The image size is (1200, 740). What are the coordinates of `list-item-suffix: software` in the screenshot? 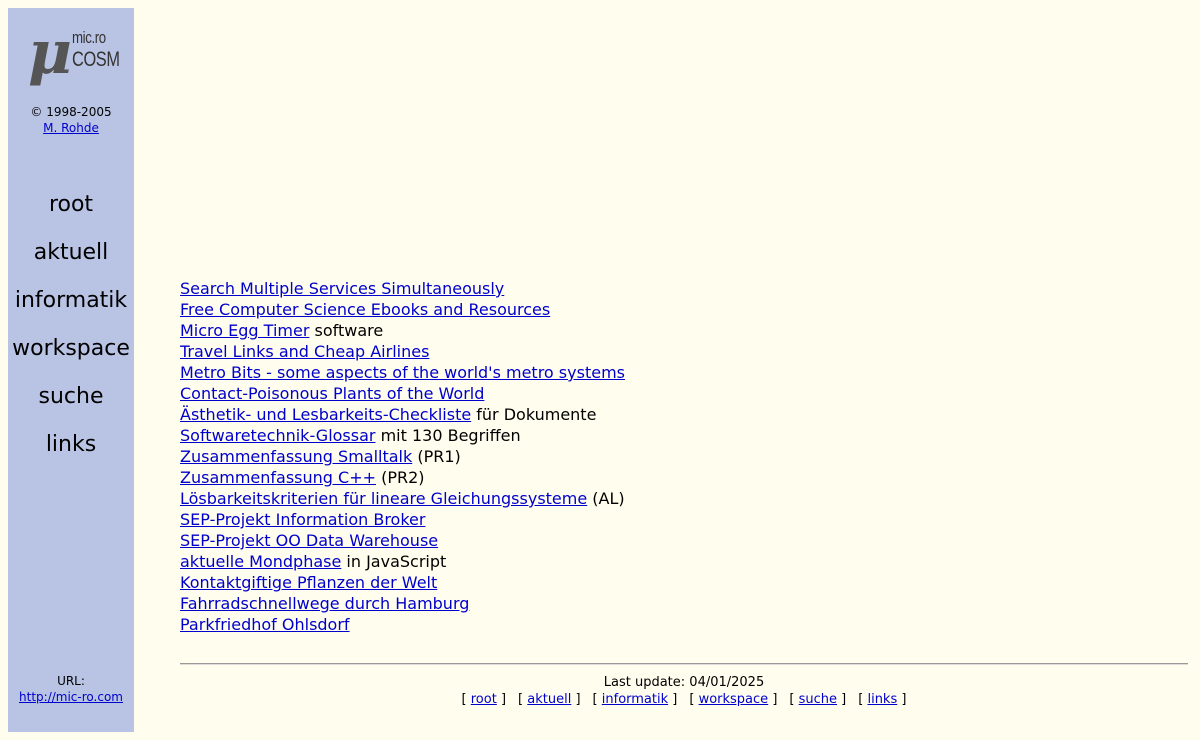 It's located at (346, 330).